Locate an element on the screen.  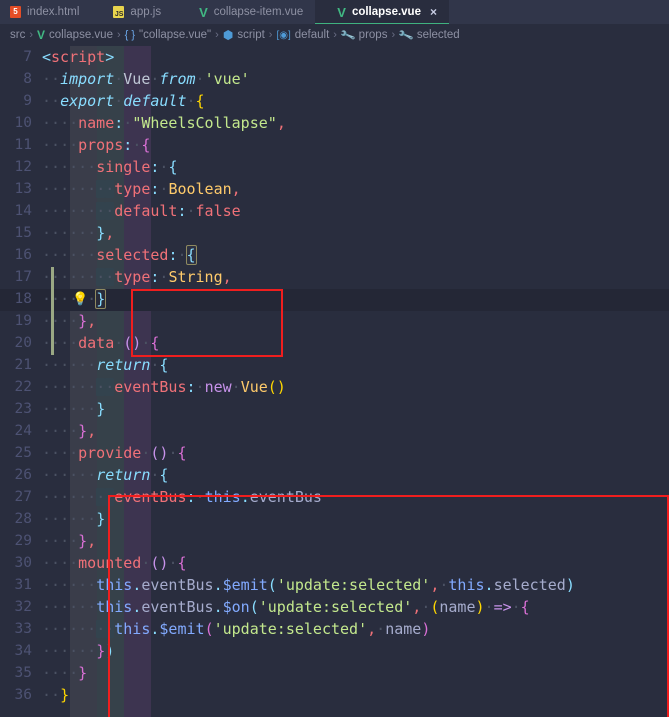
breadcrumb-item-object: { } "collapse.vue" is located at coordinates (168, 35).